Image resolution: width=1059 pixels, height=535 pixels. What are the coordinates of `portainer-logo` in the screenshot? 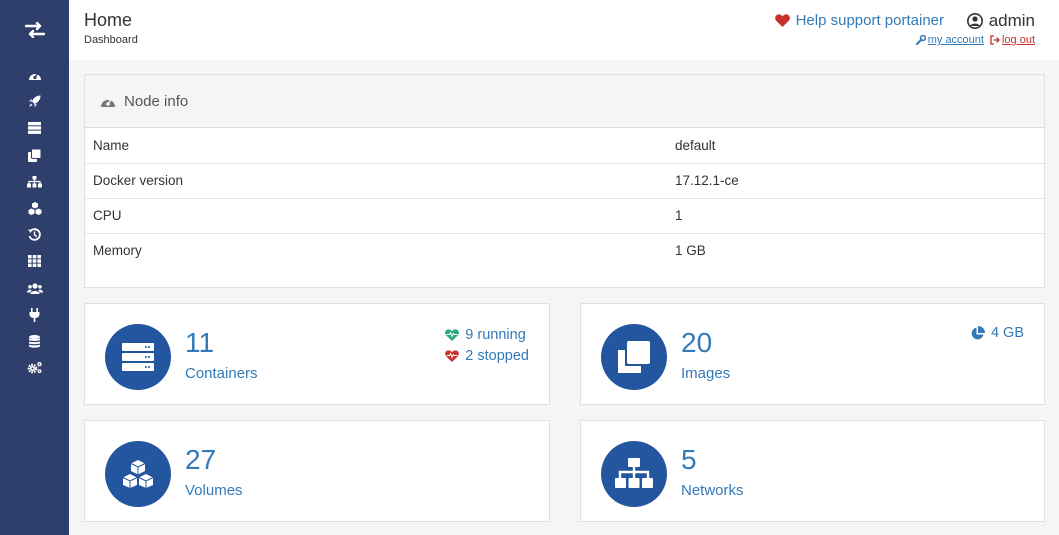 It's located at (34, 30).